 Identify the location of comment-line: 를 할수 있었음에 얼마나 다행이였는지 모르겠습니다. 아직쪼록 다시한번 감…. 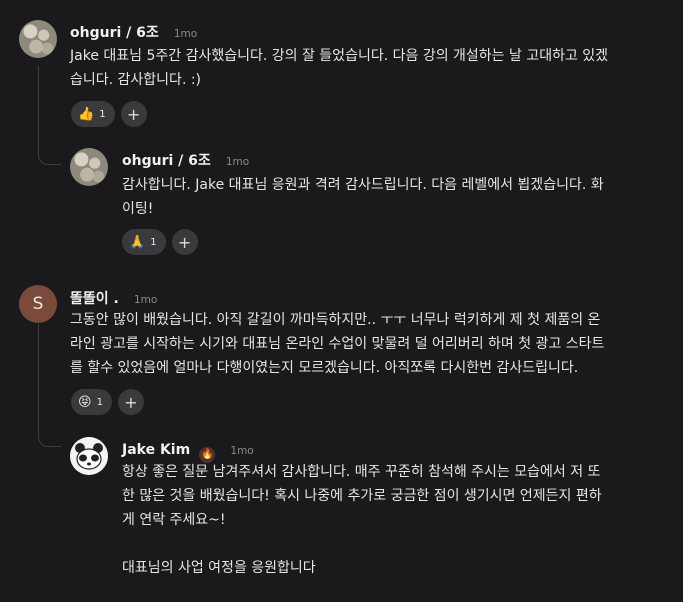
(324, 368).